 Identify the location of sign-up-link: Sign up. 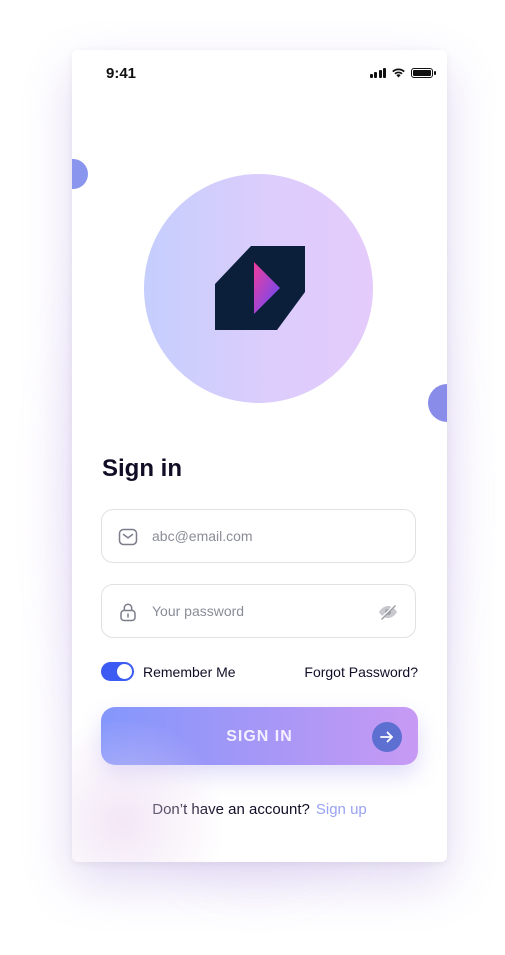
(341, 809).